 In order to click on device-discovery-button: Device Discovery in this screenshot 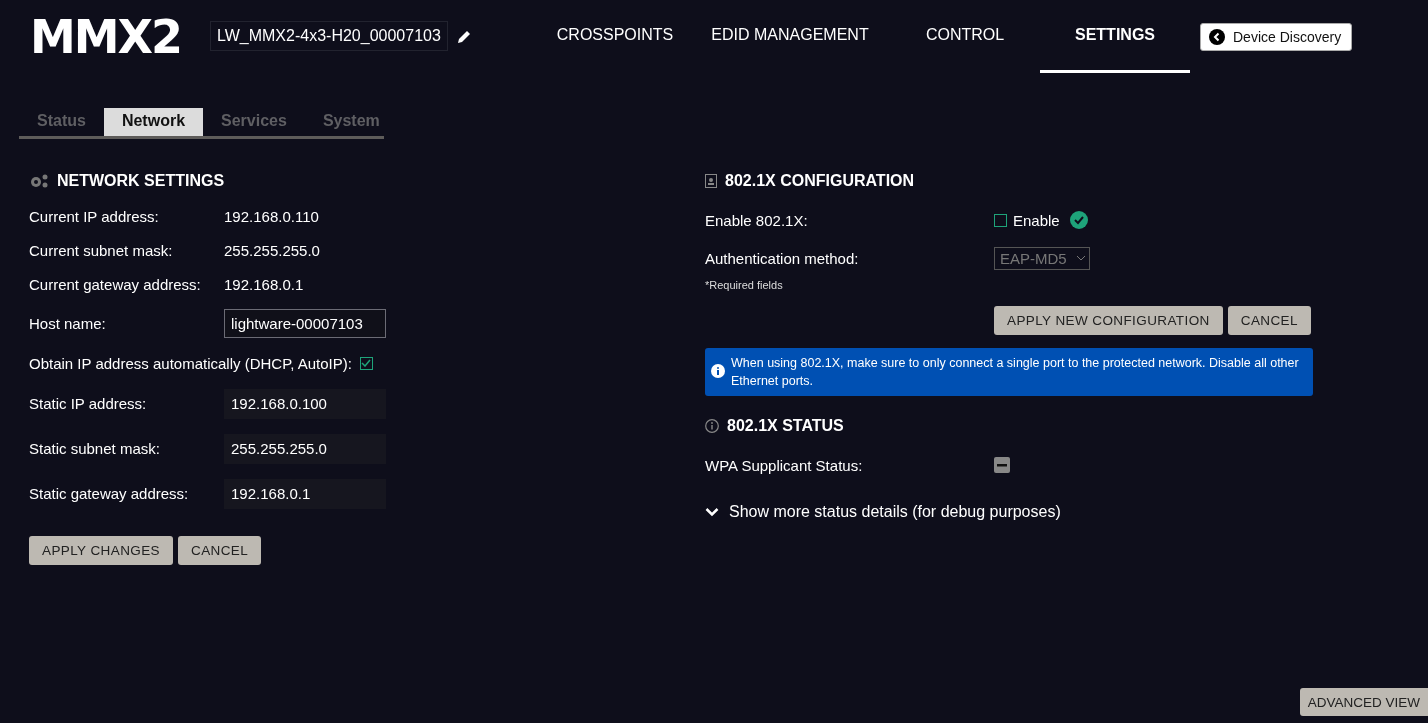, I will do `click(1276, 36)`.